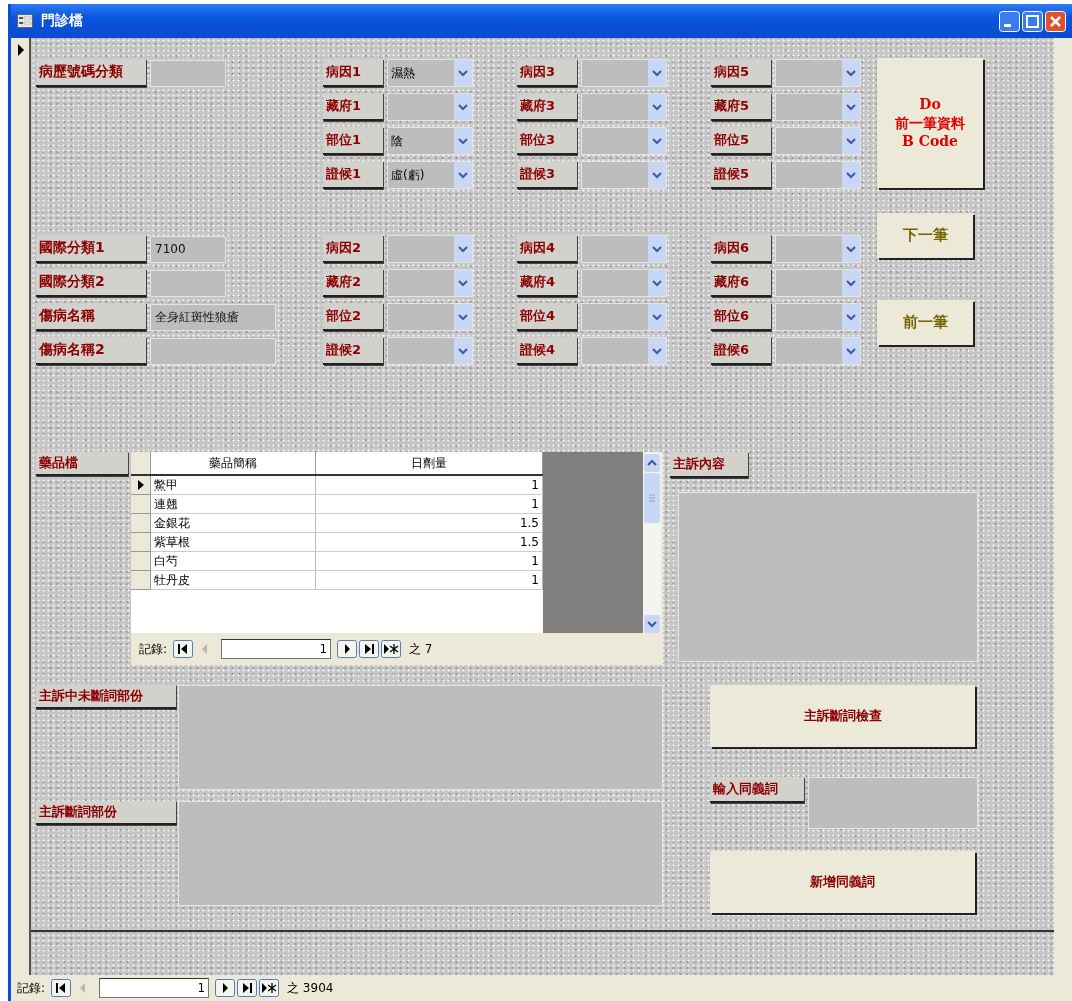 The image size is (1072, 1001). What do you see at coordinates (547, 107) in the screenshot?
I see `field-label: 藏府3` at bounding box center [547, 107].